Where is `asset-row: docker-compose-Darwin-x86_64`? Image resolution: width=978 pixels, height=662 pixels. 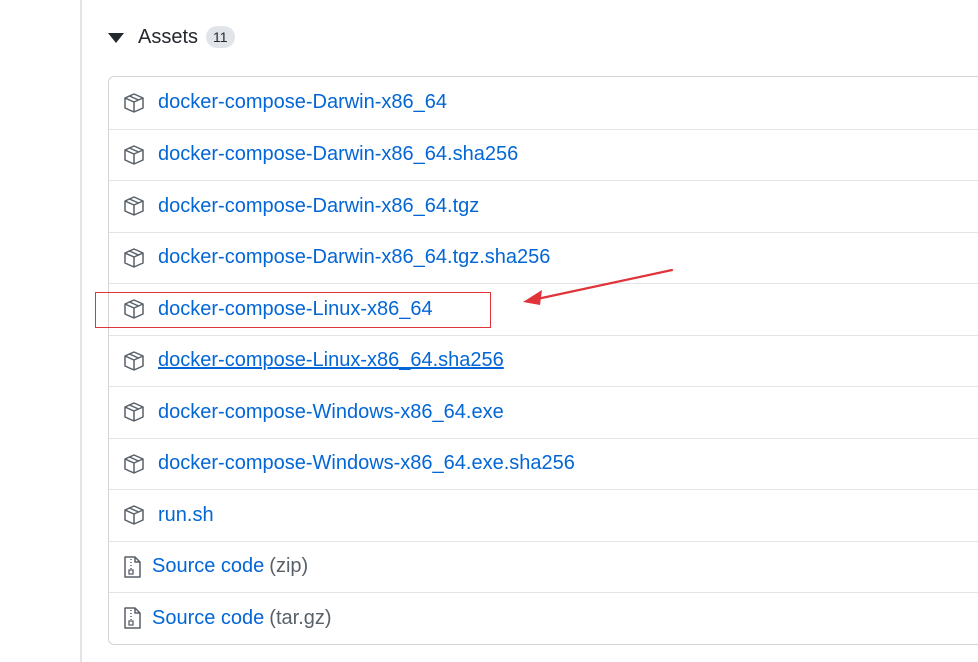 asset-row: docker-compose-Darwin-x86_64 is located at coordinates (543, 103).